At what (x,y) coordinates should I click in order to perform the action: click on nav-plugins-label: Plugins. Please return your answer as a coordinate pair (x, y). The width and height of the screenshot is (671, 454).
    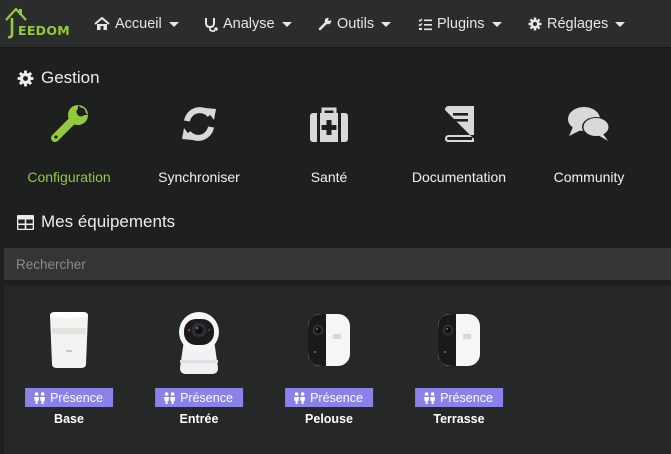
    Looking at the image, I should click on (461, 24).